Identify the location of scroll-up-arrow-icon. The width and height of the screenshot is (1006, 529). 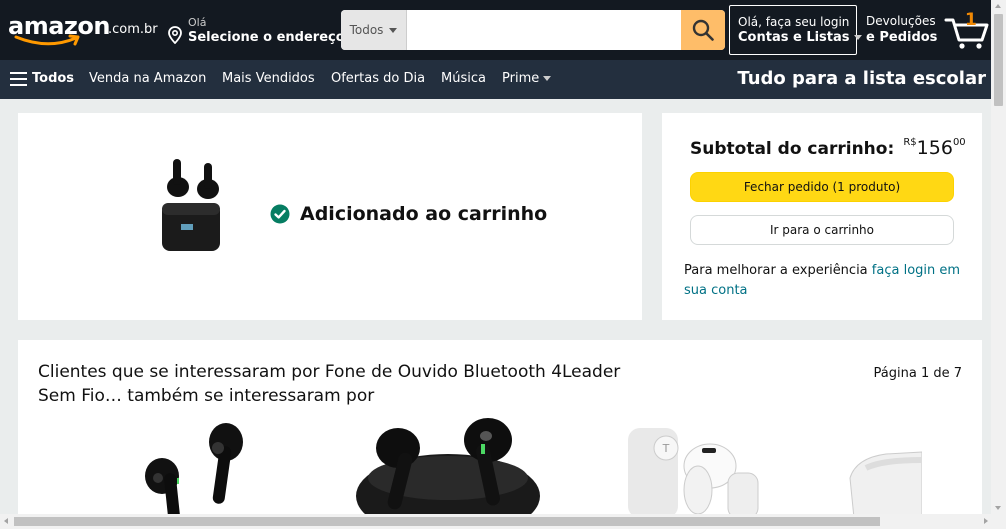
(998, 6).